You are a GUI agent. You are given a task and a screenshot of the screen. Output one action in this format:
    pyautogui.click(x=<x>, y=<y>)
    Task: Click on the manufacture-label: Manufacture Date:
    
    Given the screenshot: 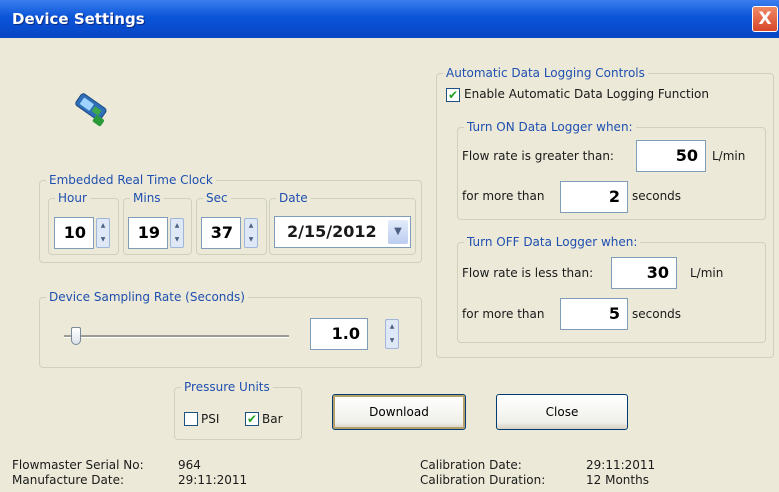 What is the action you would take?
    pyautogui.click(x=68, y=480)
    